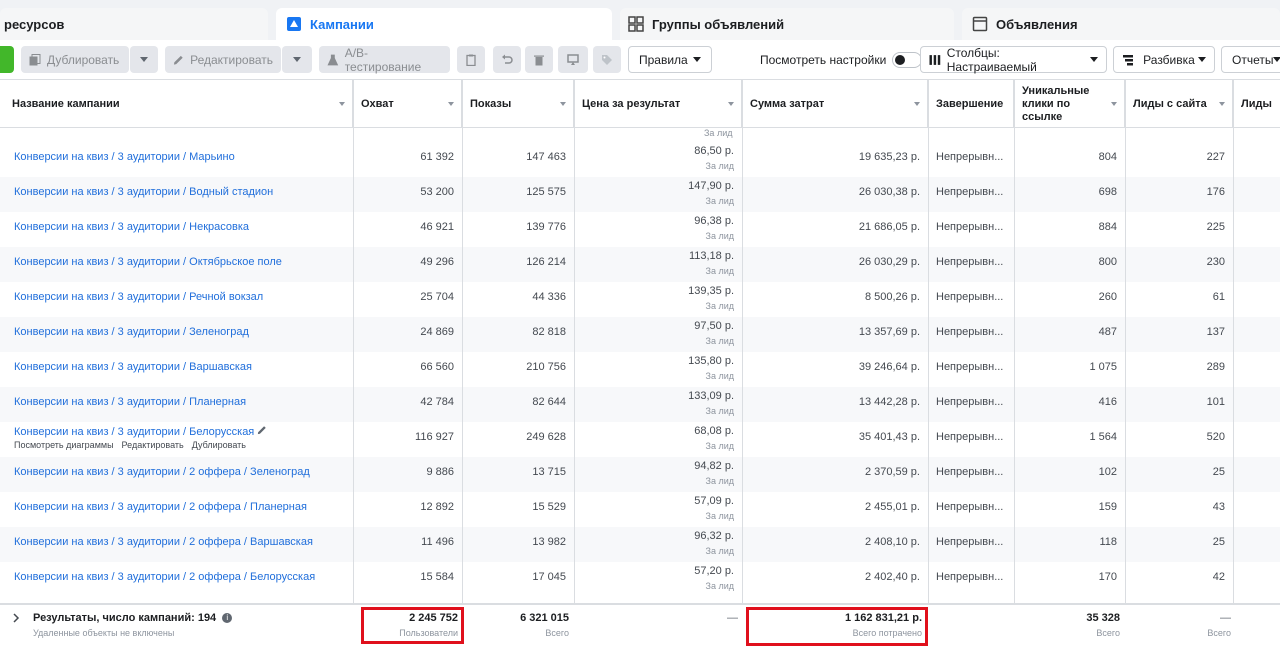 This screenshot has height=655, width=1280. I want to click on cell-spent: 26 030,29 р., so click(835, 264).